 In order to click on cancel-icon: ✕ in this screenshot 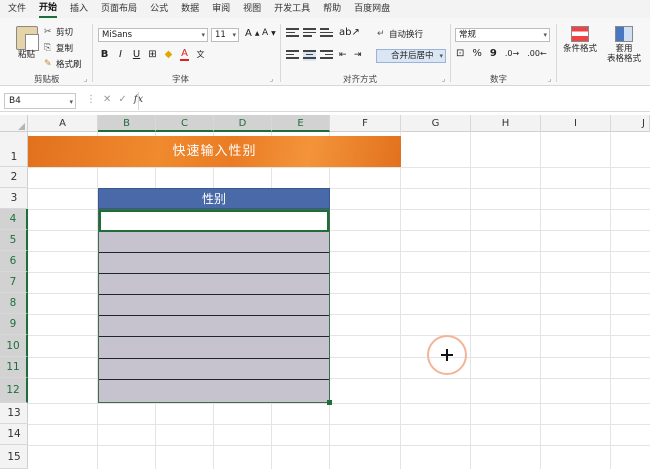, I will do `click(107, 99)`.